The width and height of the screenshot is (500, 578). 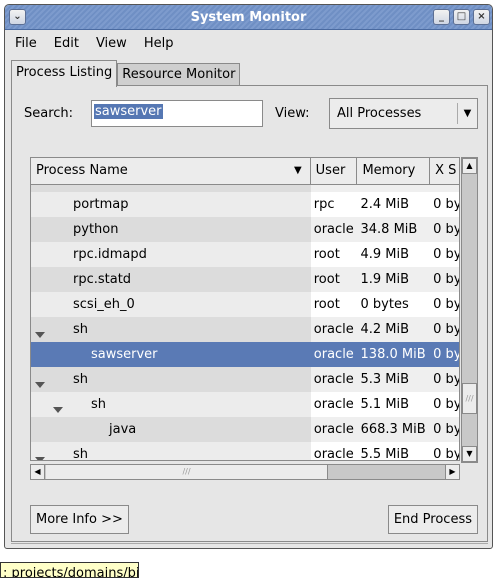 What do you see at coordinates (171, 304) in the screenshot?
I see `process-name-cell: scsi_eh_0` at bounding box center [171, 304].